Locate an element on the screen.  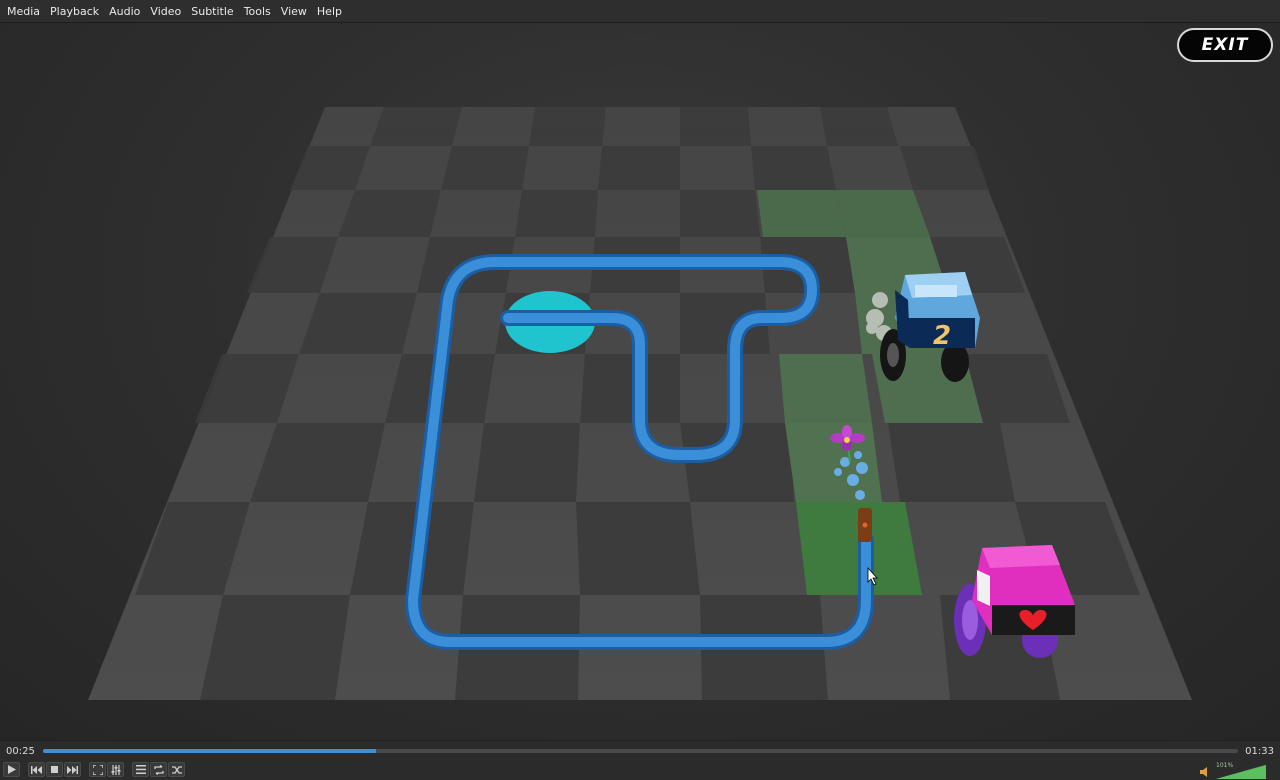
seek-progress is located at coordinates (210, 751).